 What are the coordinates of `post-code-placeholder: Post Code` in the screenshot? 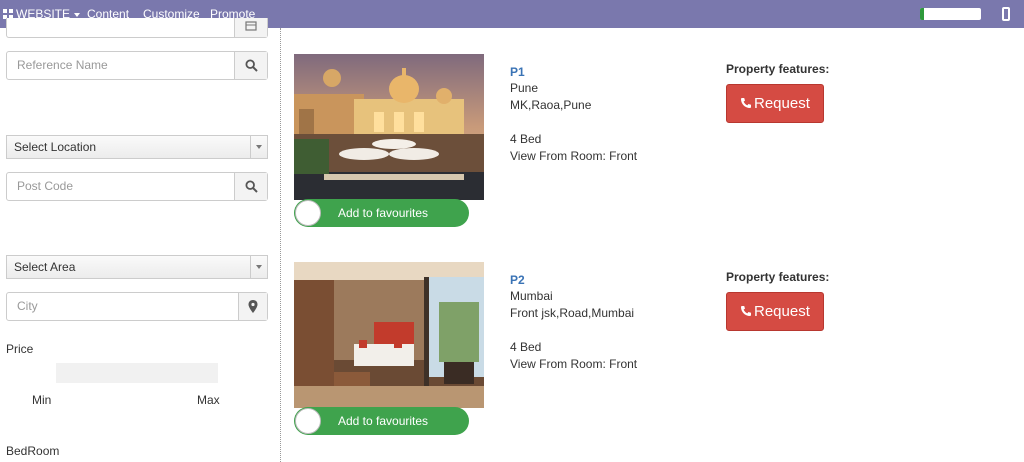 It's located at (45, 186).